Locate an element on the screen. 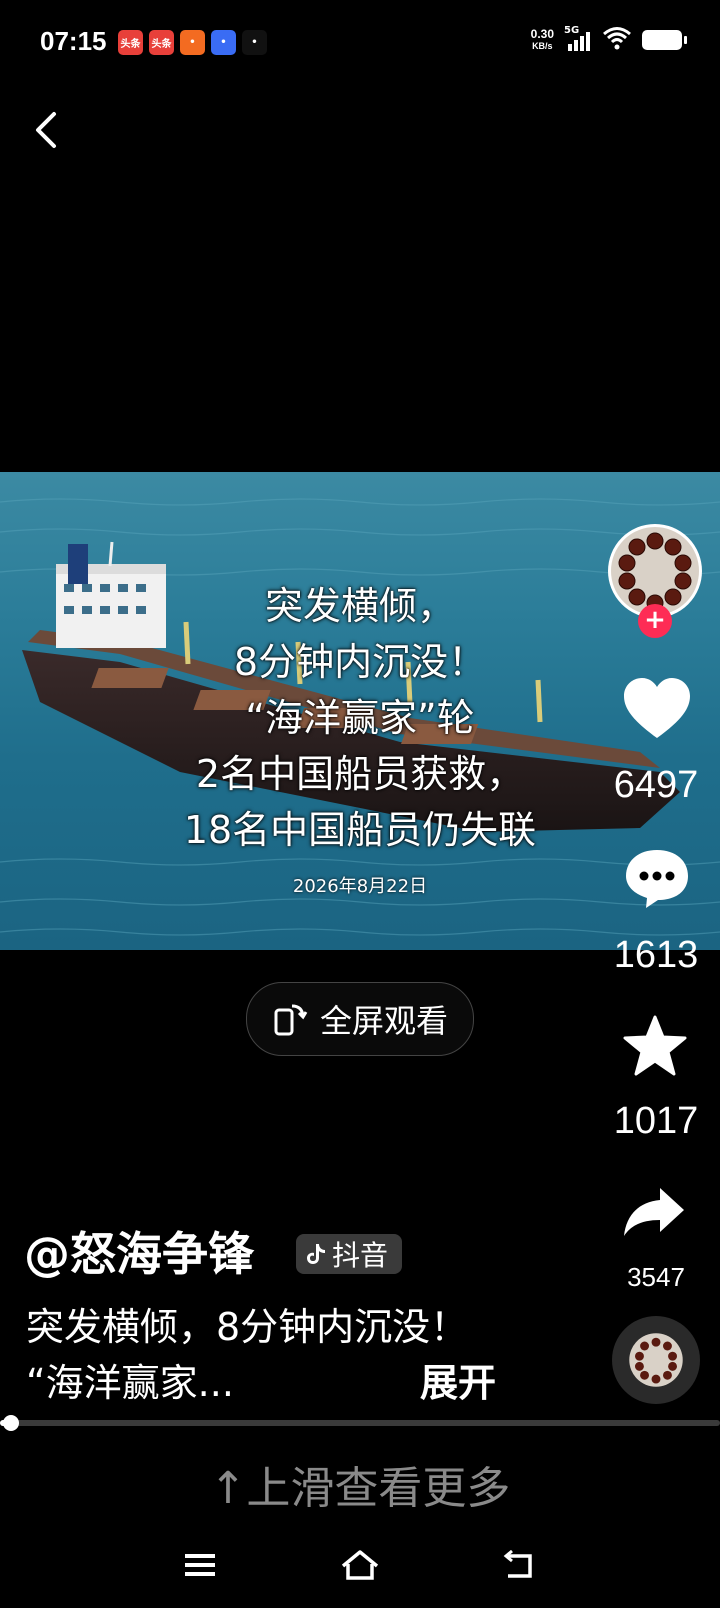 The width and height of the screenshot is (720, 1608). system-nav-bar is located at coordinates (360, 1565).